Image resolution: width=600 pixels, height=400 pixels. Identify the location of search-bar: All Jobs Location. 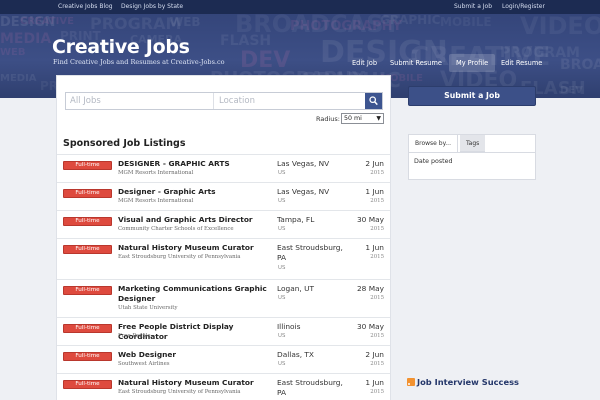
(224, 101).